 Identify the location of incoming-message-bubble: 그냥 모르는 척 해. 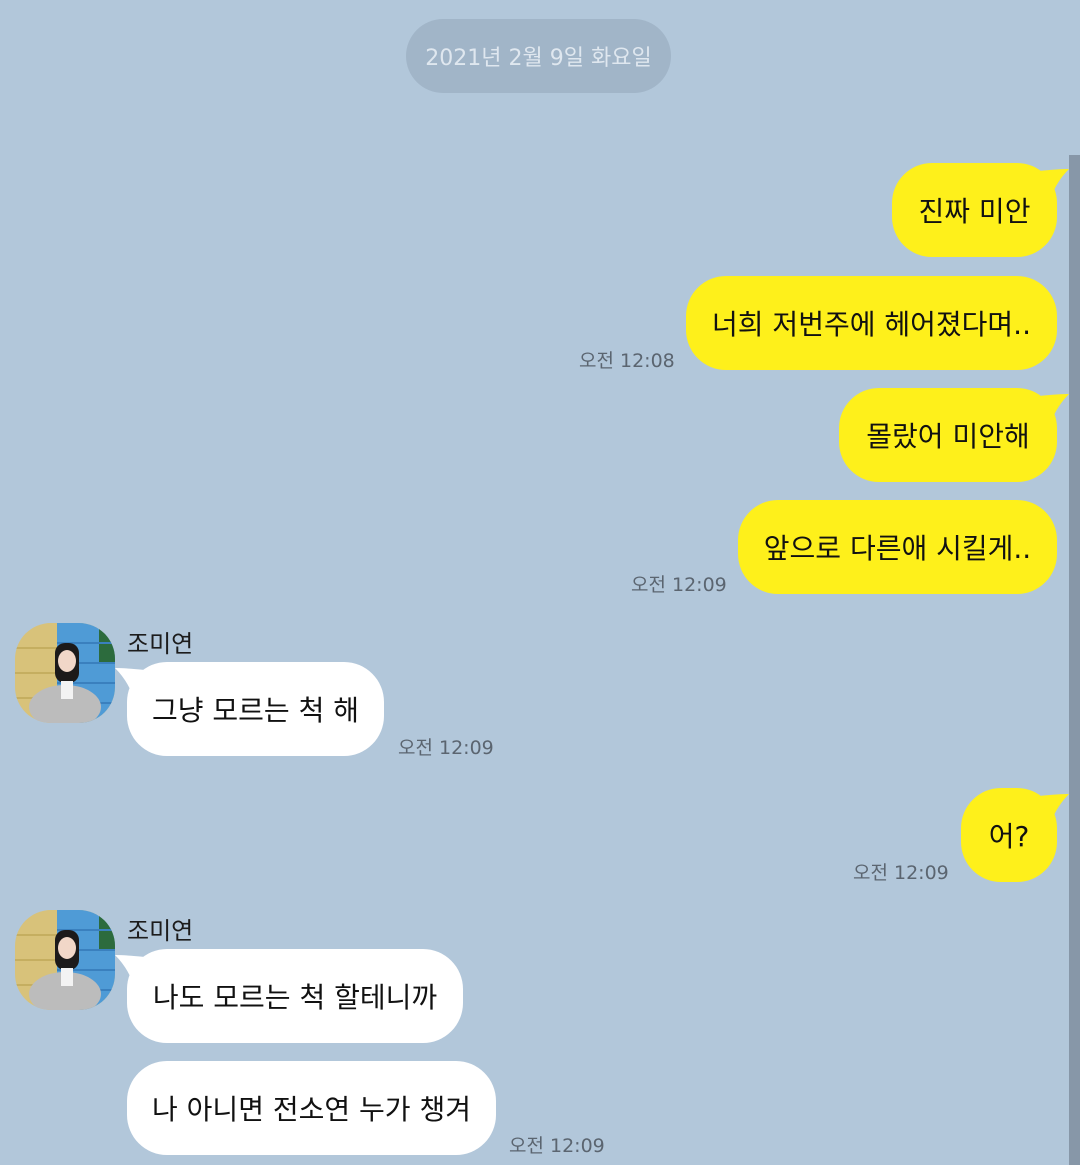
(249, 709).